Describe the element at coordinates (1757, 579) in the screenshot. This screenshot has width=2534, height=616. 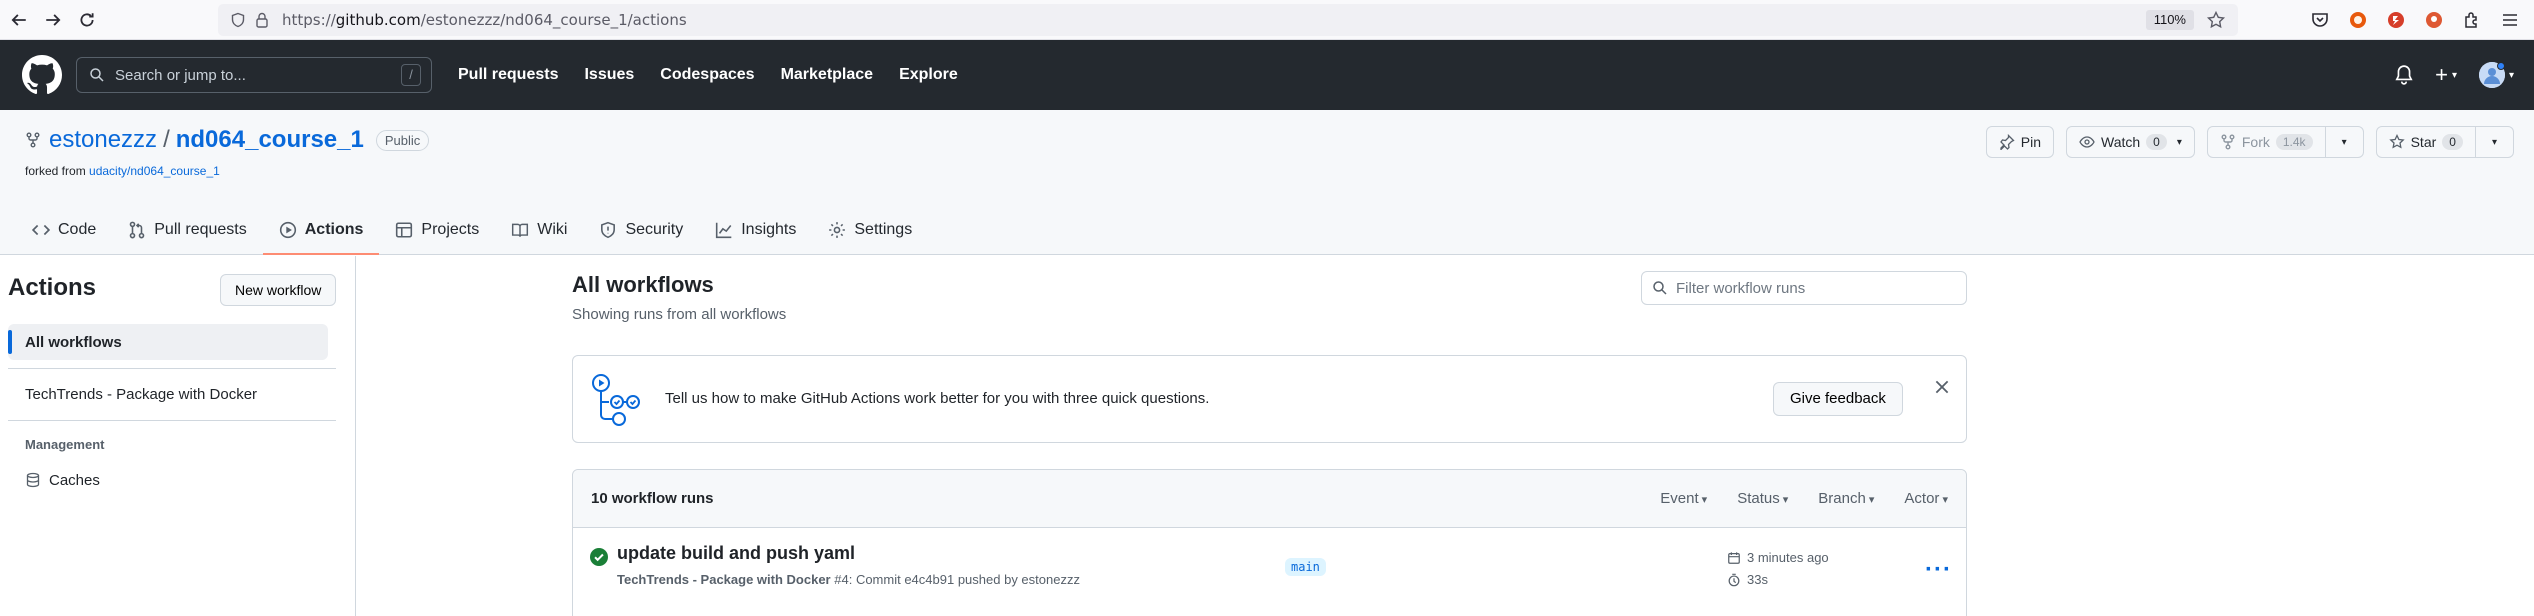
I see `workflow-run-duration-text: 33s` at that location.